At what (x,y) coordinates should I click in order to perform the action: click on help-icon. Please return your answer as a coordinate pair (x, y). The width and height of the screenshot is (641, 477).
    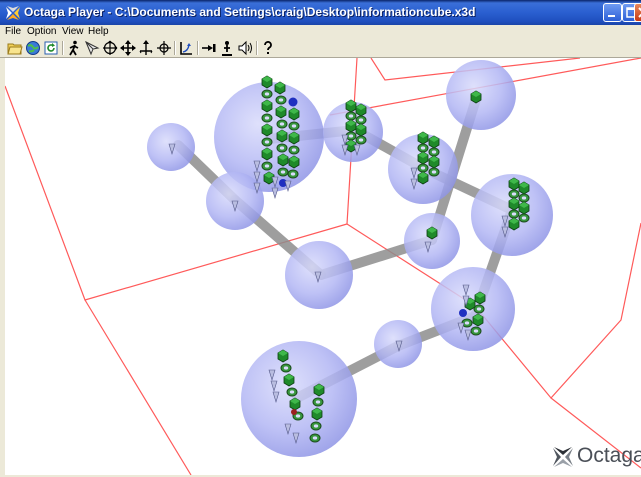
    Looking at the image, I should click on (268, 48).